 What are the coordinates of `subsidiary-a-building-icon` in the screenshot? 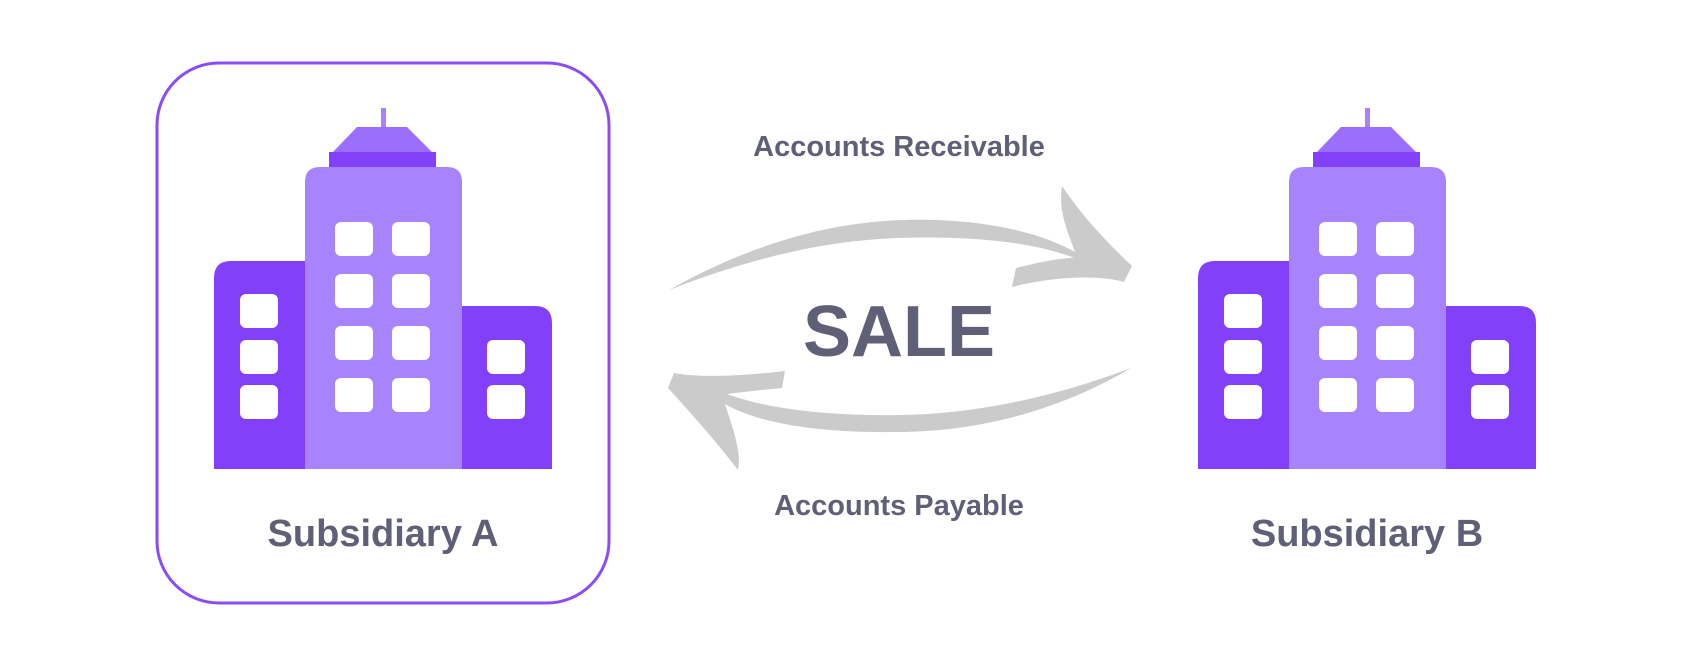 It's located at (383, 288).